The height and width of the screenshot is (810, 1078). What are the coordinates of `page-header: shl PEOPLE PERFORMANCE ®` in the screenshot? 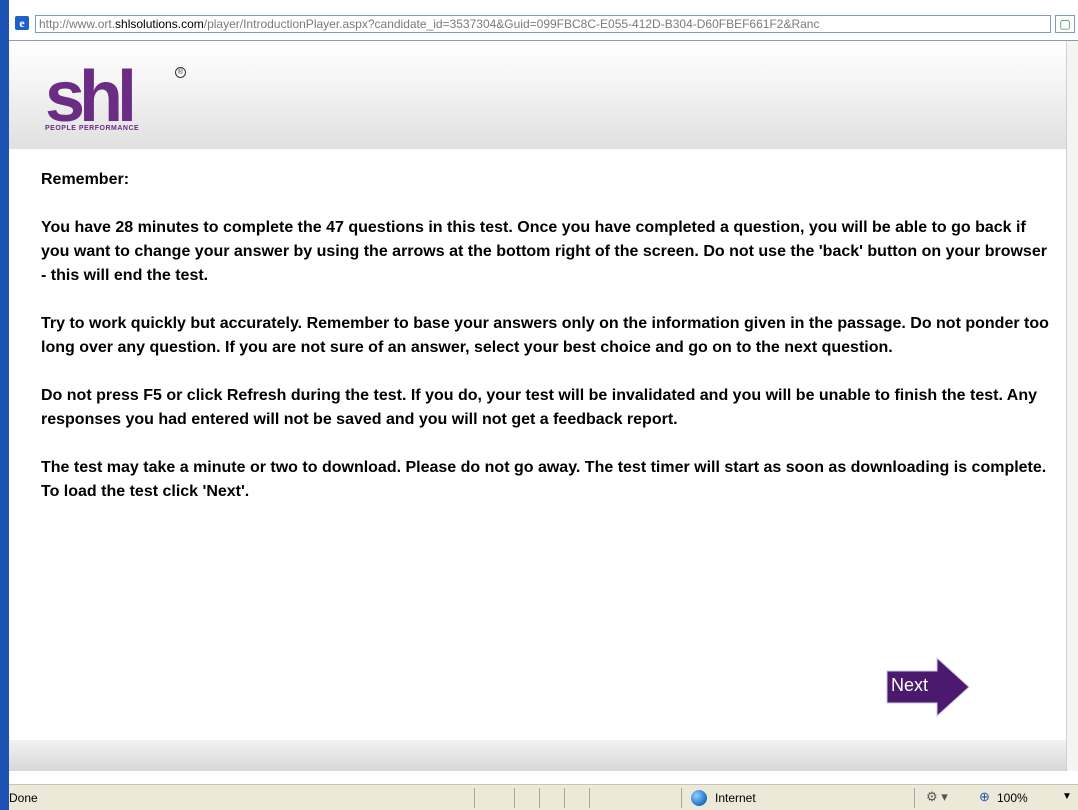 It's located at (537, 95).